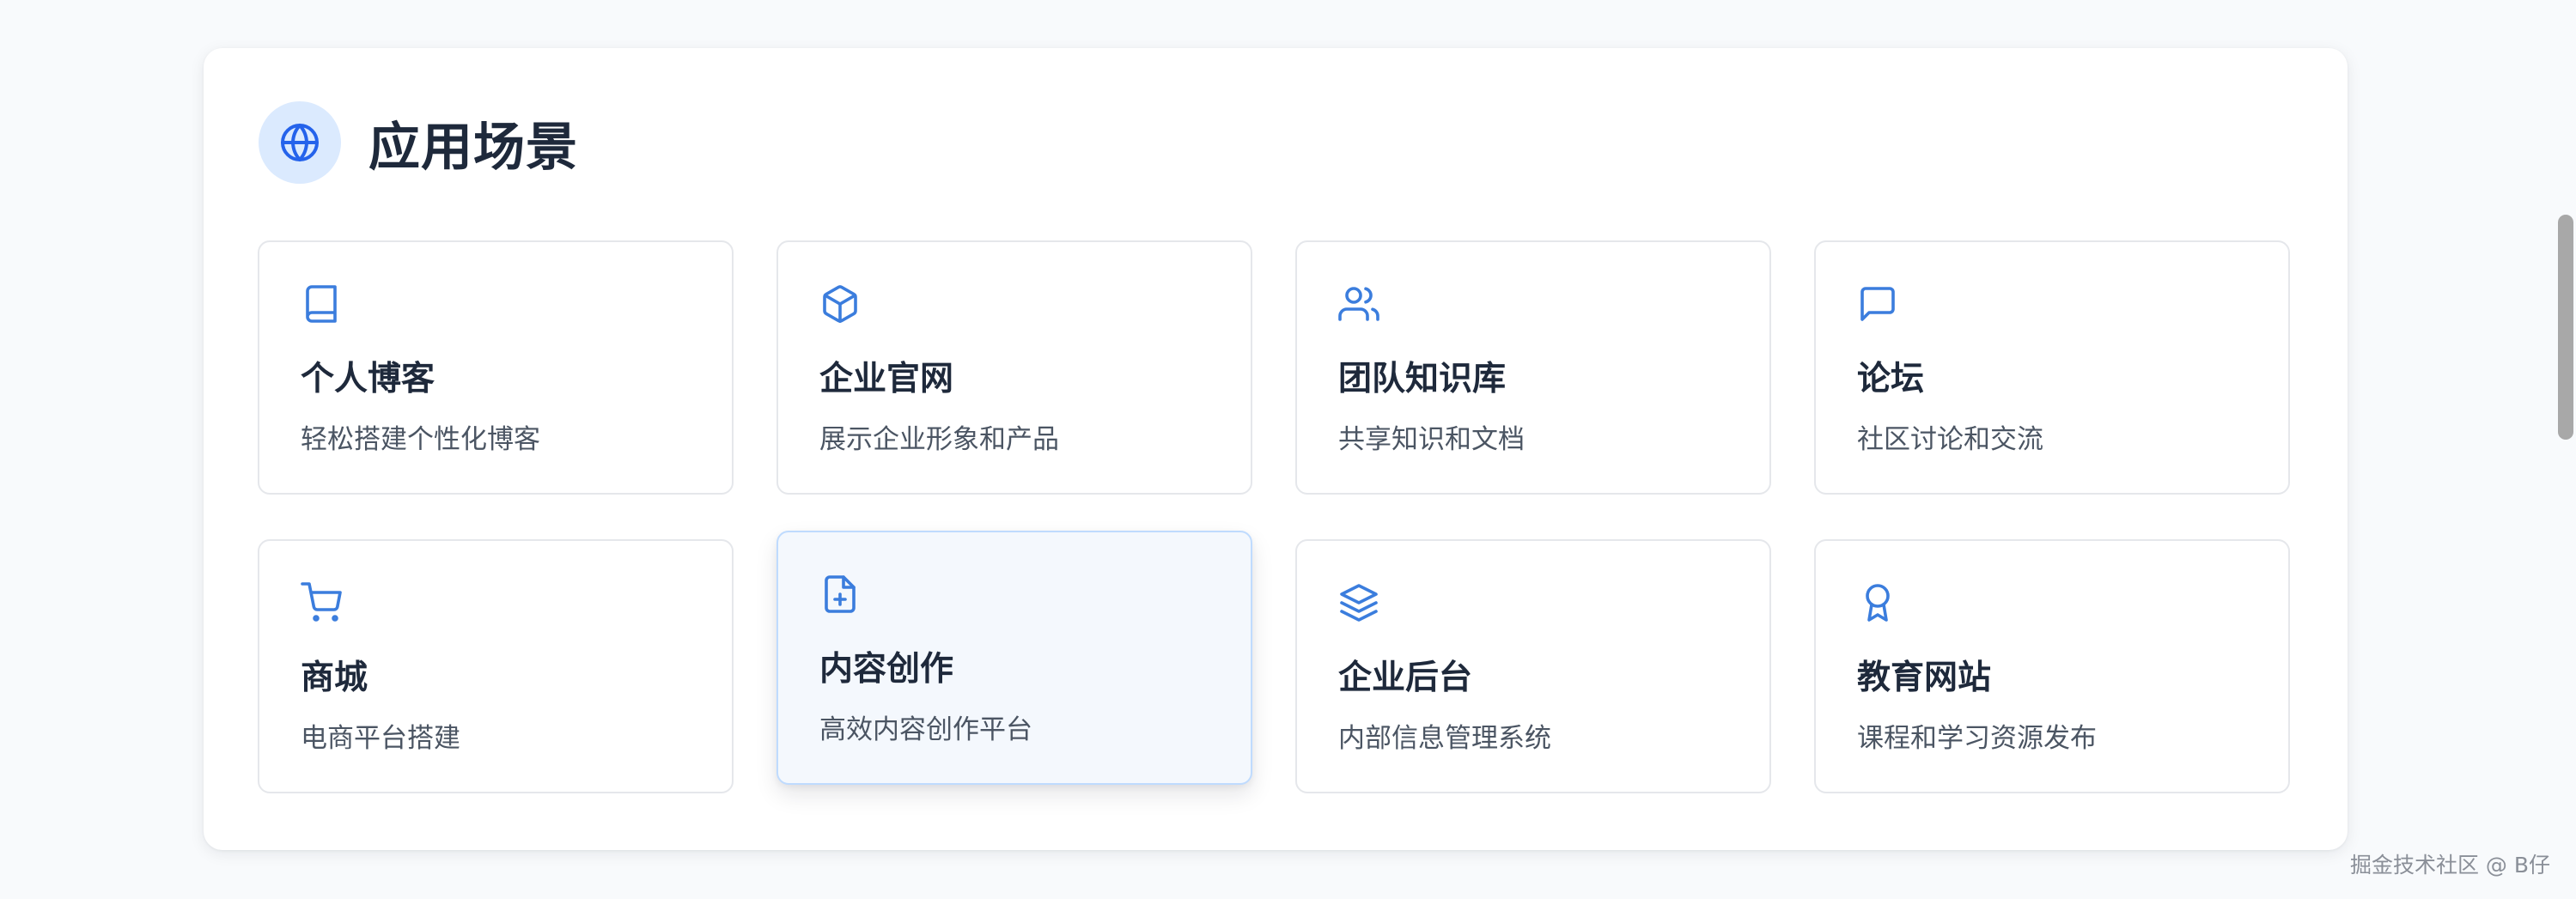  Describe the element at coordinates (496, 666) in the screenshot. I see `scenario-card-mall: 商城 电商平台搭建` at that location.